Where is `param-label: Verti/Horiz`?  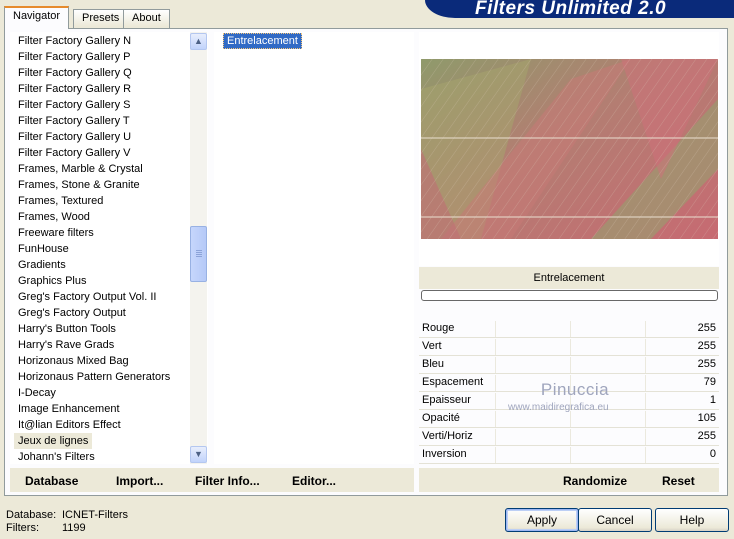 param-label: Verti/Horiz is located at coordinates (447, 436).